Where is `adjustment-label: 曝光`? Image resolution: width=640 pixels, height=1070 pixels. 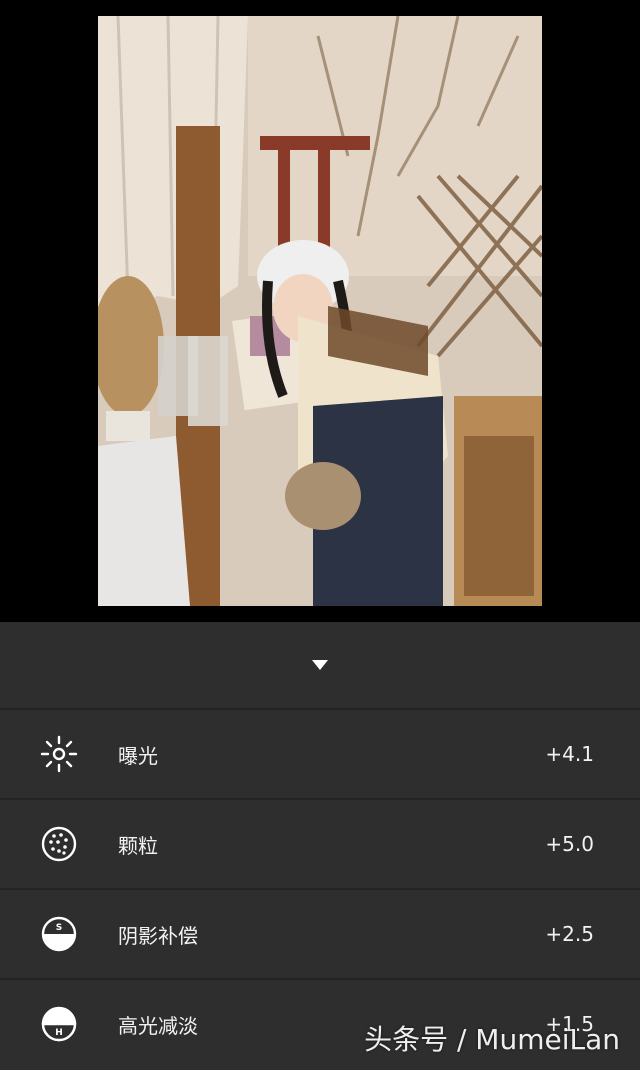 adjustment-label: 曝光 is located at coordinates (138, 755).